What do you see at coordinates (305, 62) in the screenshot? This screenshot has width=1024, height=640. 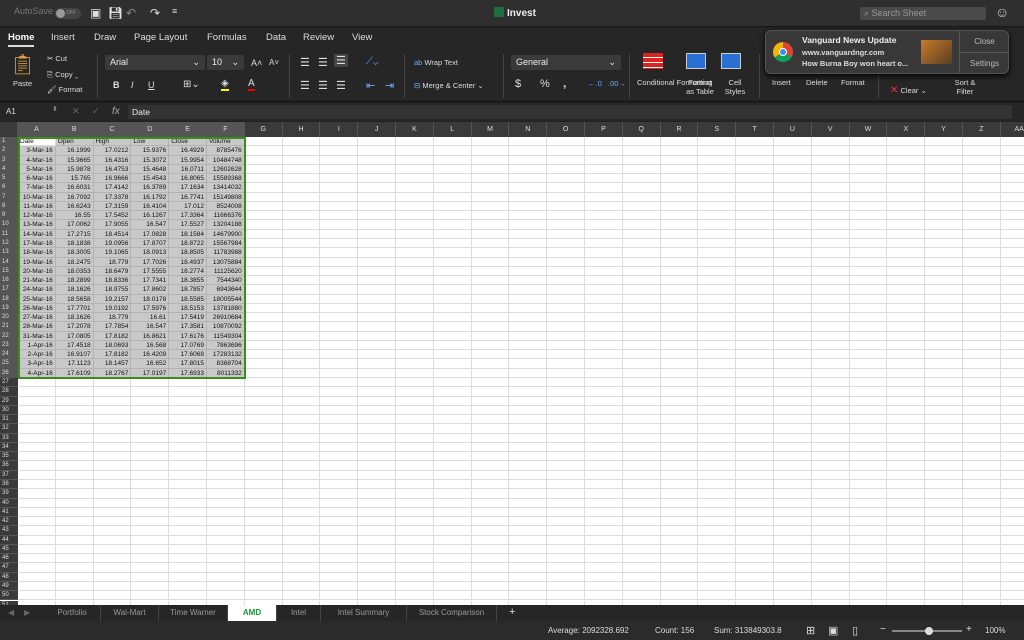 I see `align-top-icon: ☰` at bounding box center [305, 62].